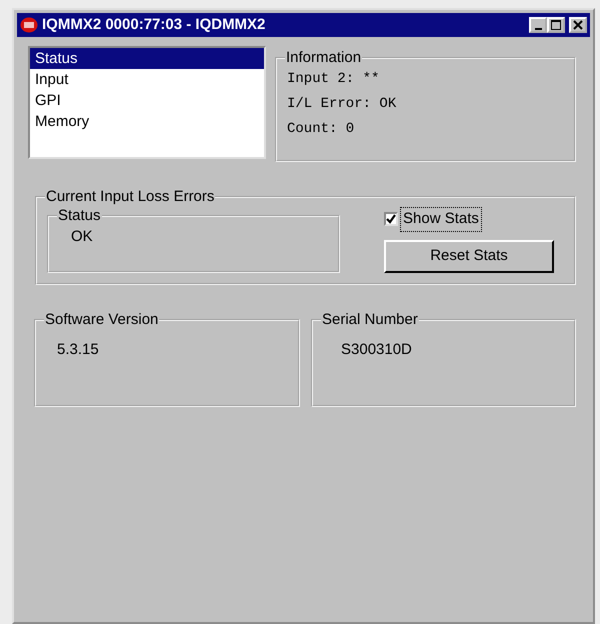  I want to click on minimize-button, so click(538, 25).